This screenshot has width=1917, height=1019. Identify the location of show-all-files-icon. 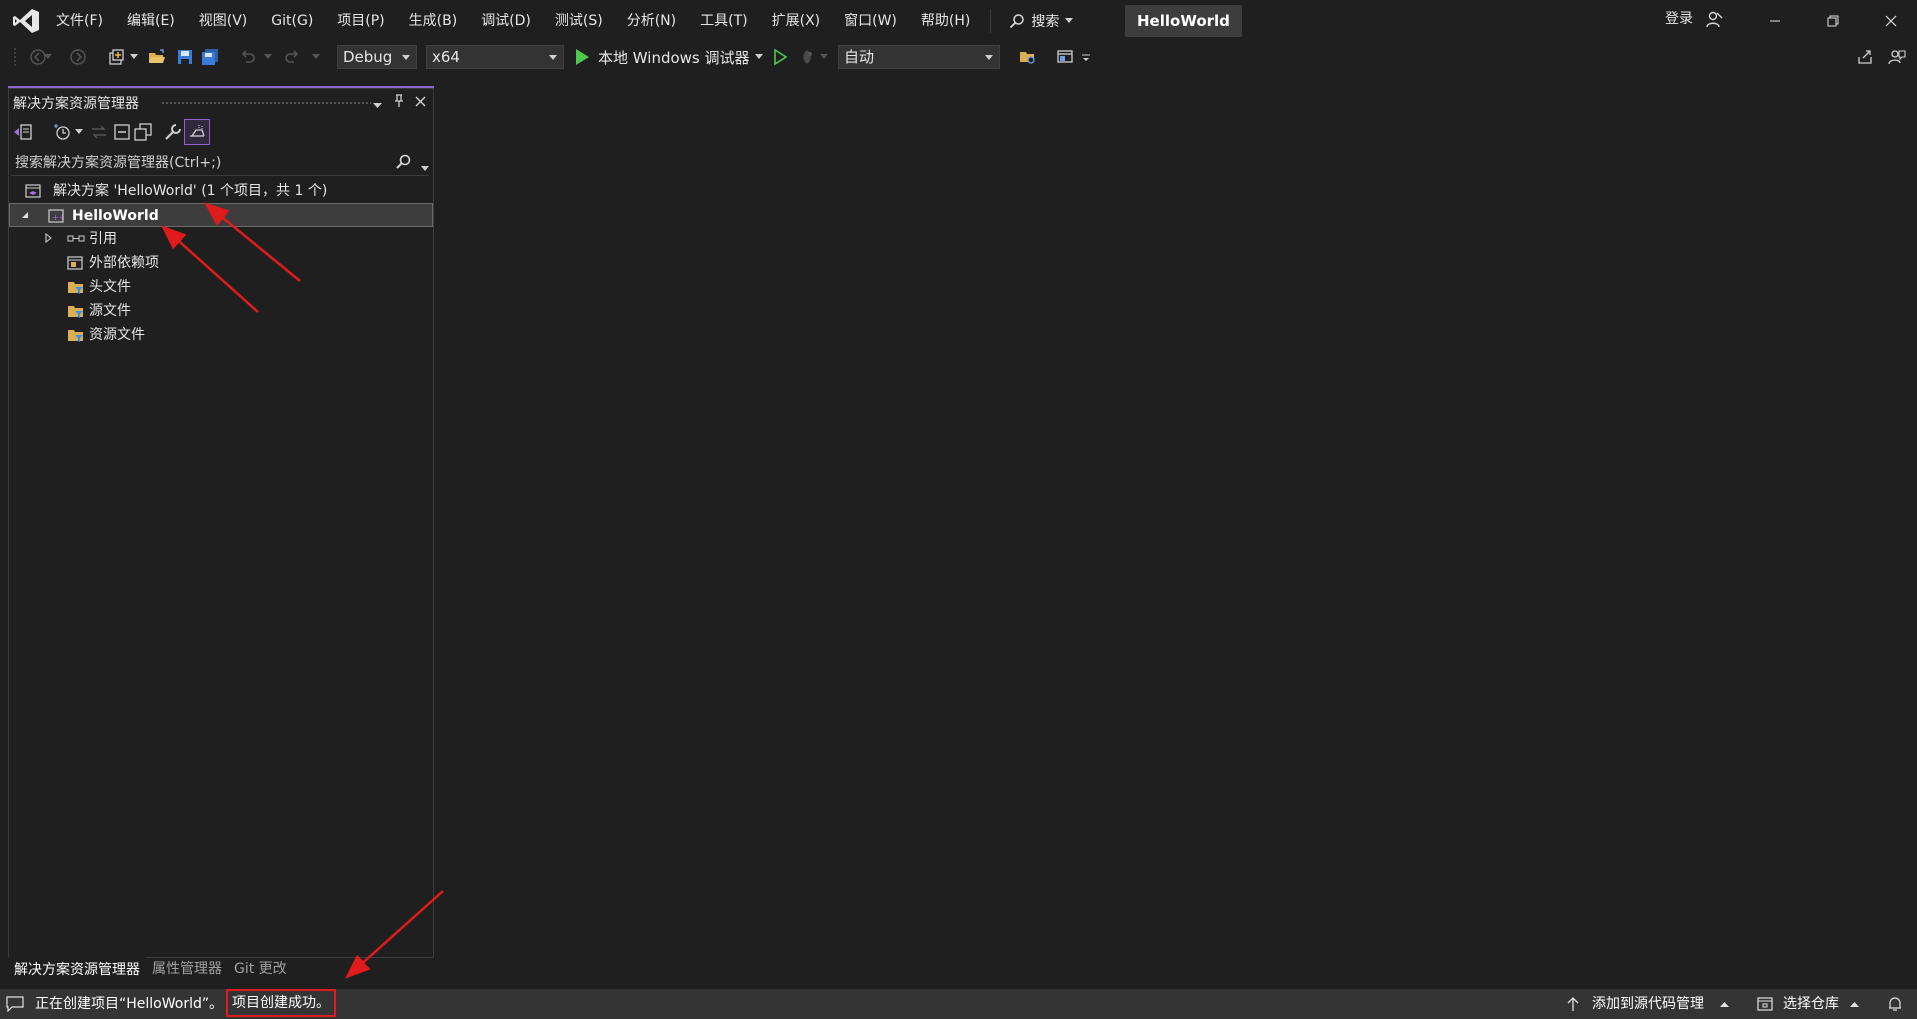
(143, 132).